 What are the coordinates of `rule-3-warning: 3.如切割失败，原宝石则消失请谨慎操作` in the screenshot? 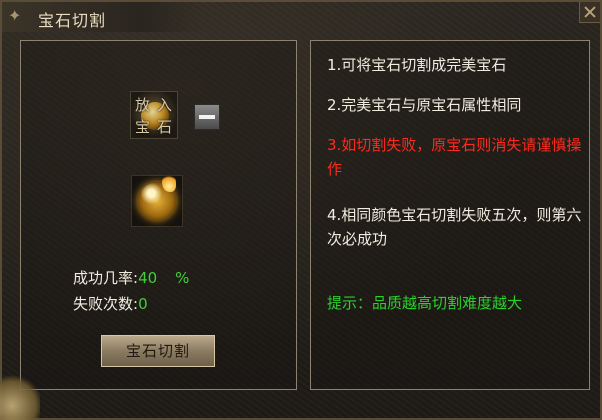 It's located at (454, 157).